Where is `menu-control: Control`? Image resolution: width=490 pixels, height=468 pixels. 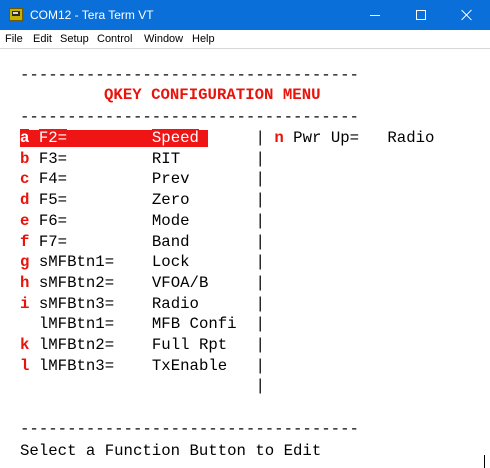 menu-control: Control is located at coordinates (114, 39).